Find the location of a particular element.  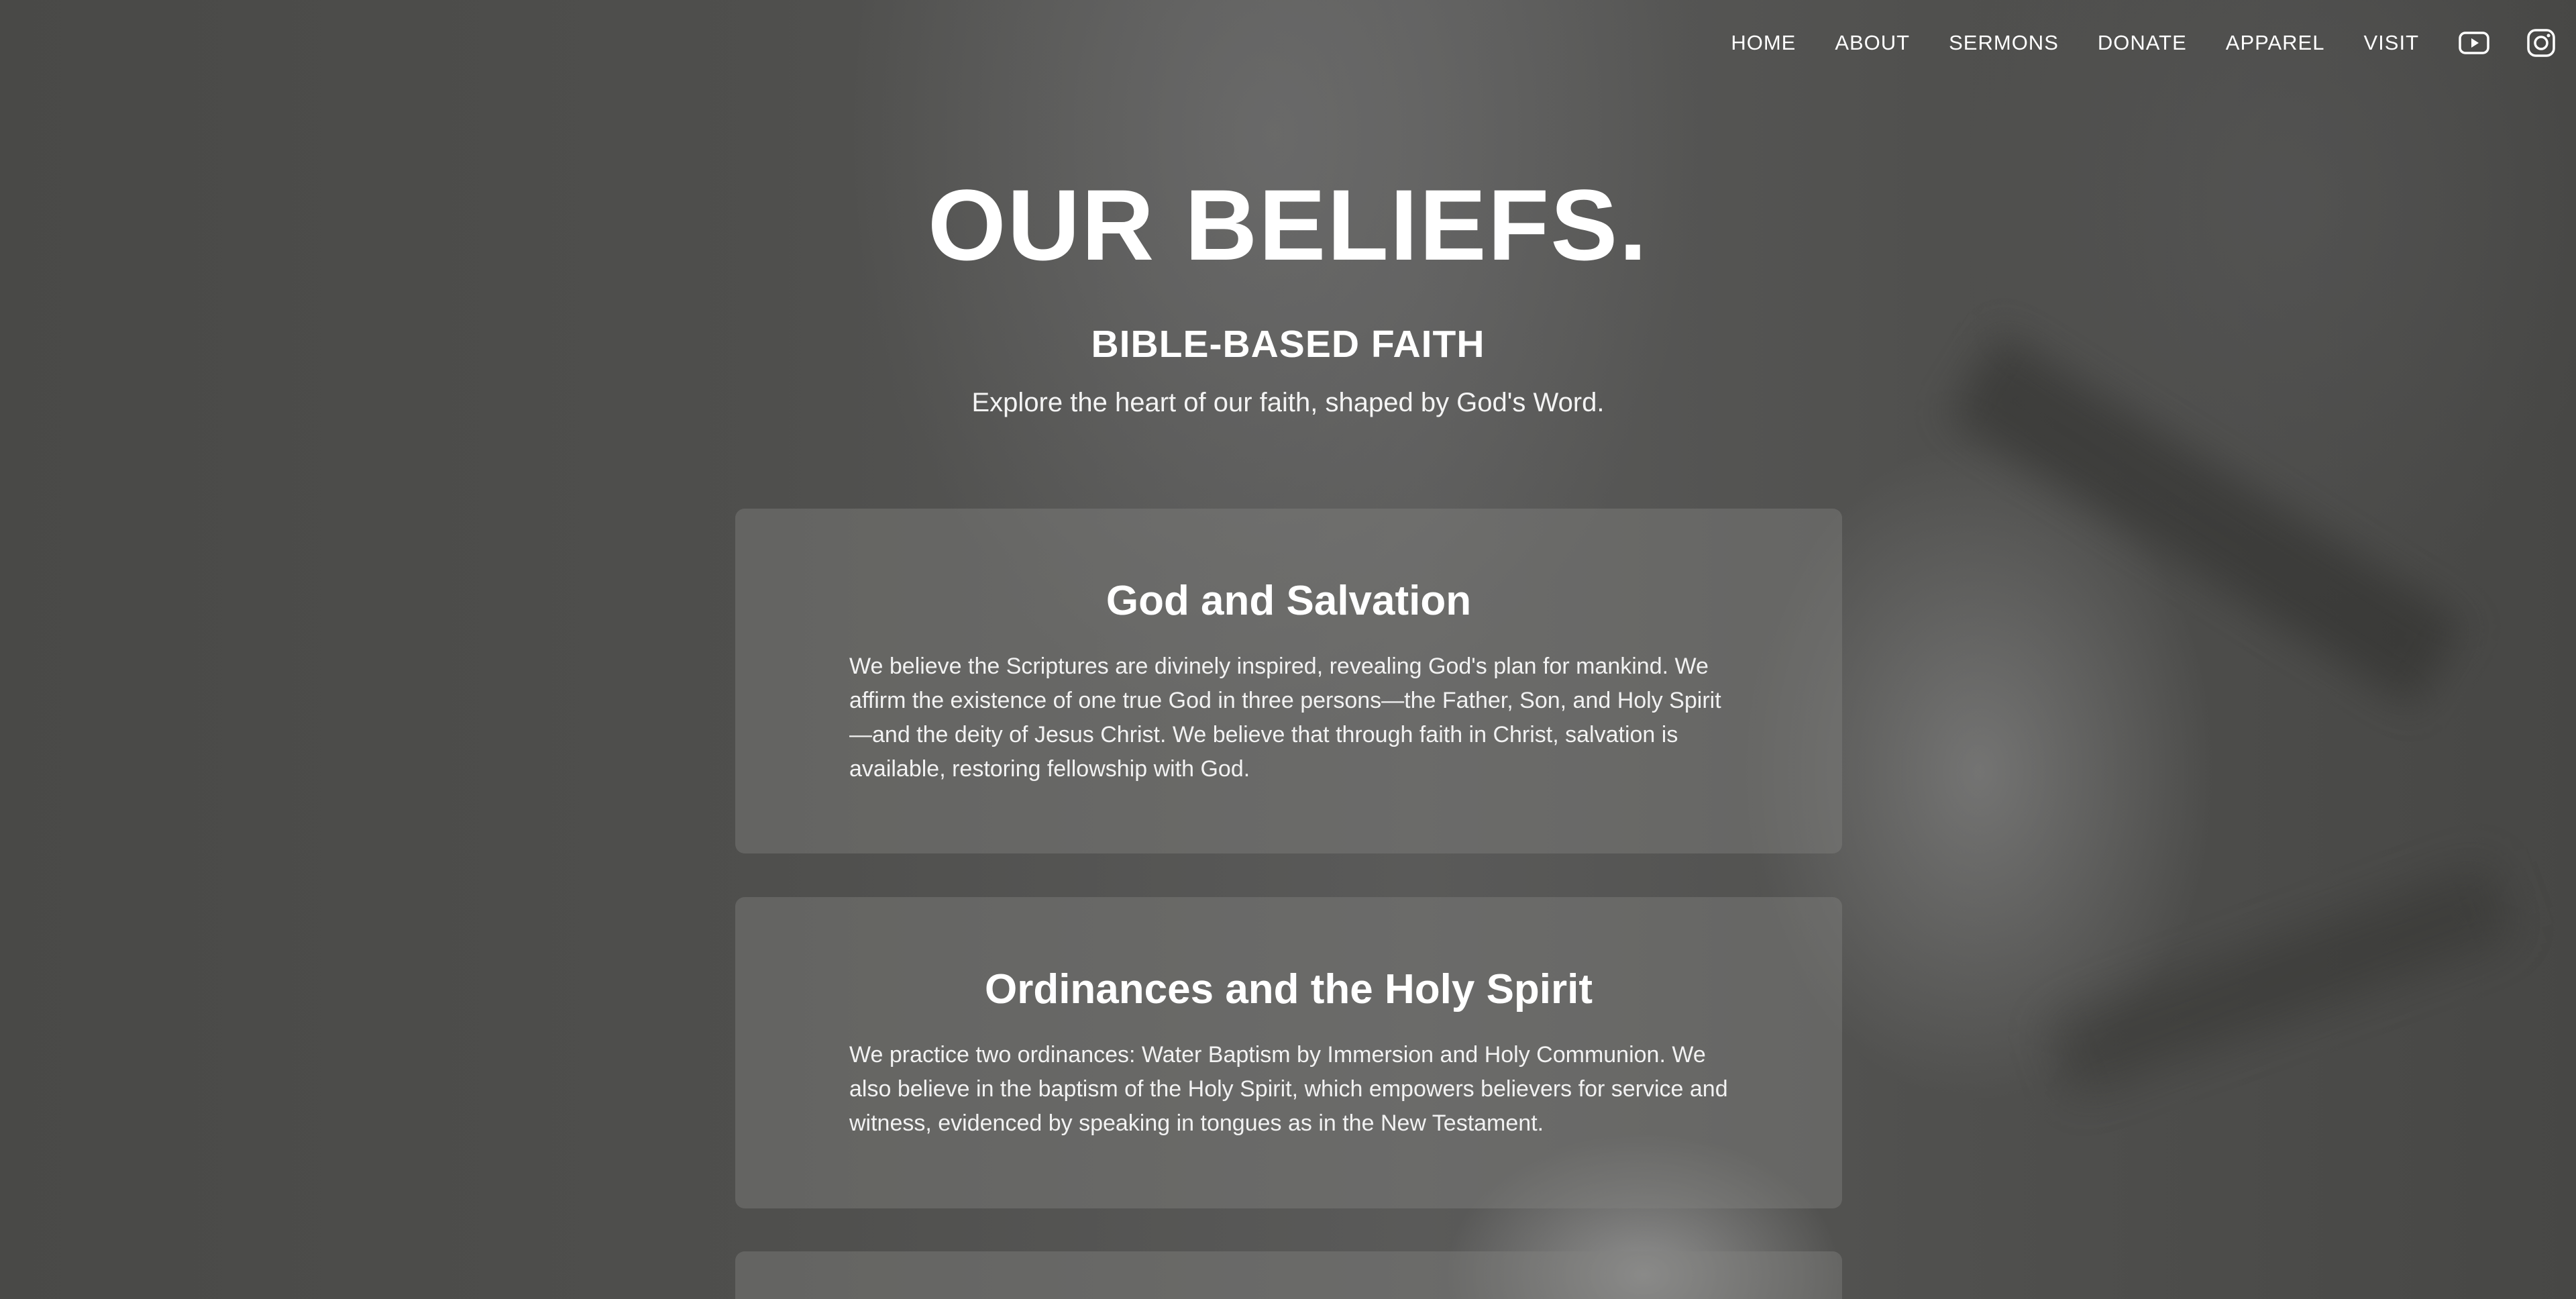

main-nav: HOME ABOUT SERMONS DONATE APPAREL VISIT is located at coordinates (2153, 43).